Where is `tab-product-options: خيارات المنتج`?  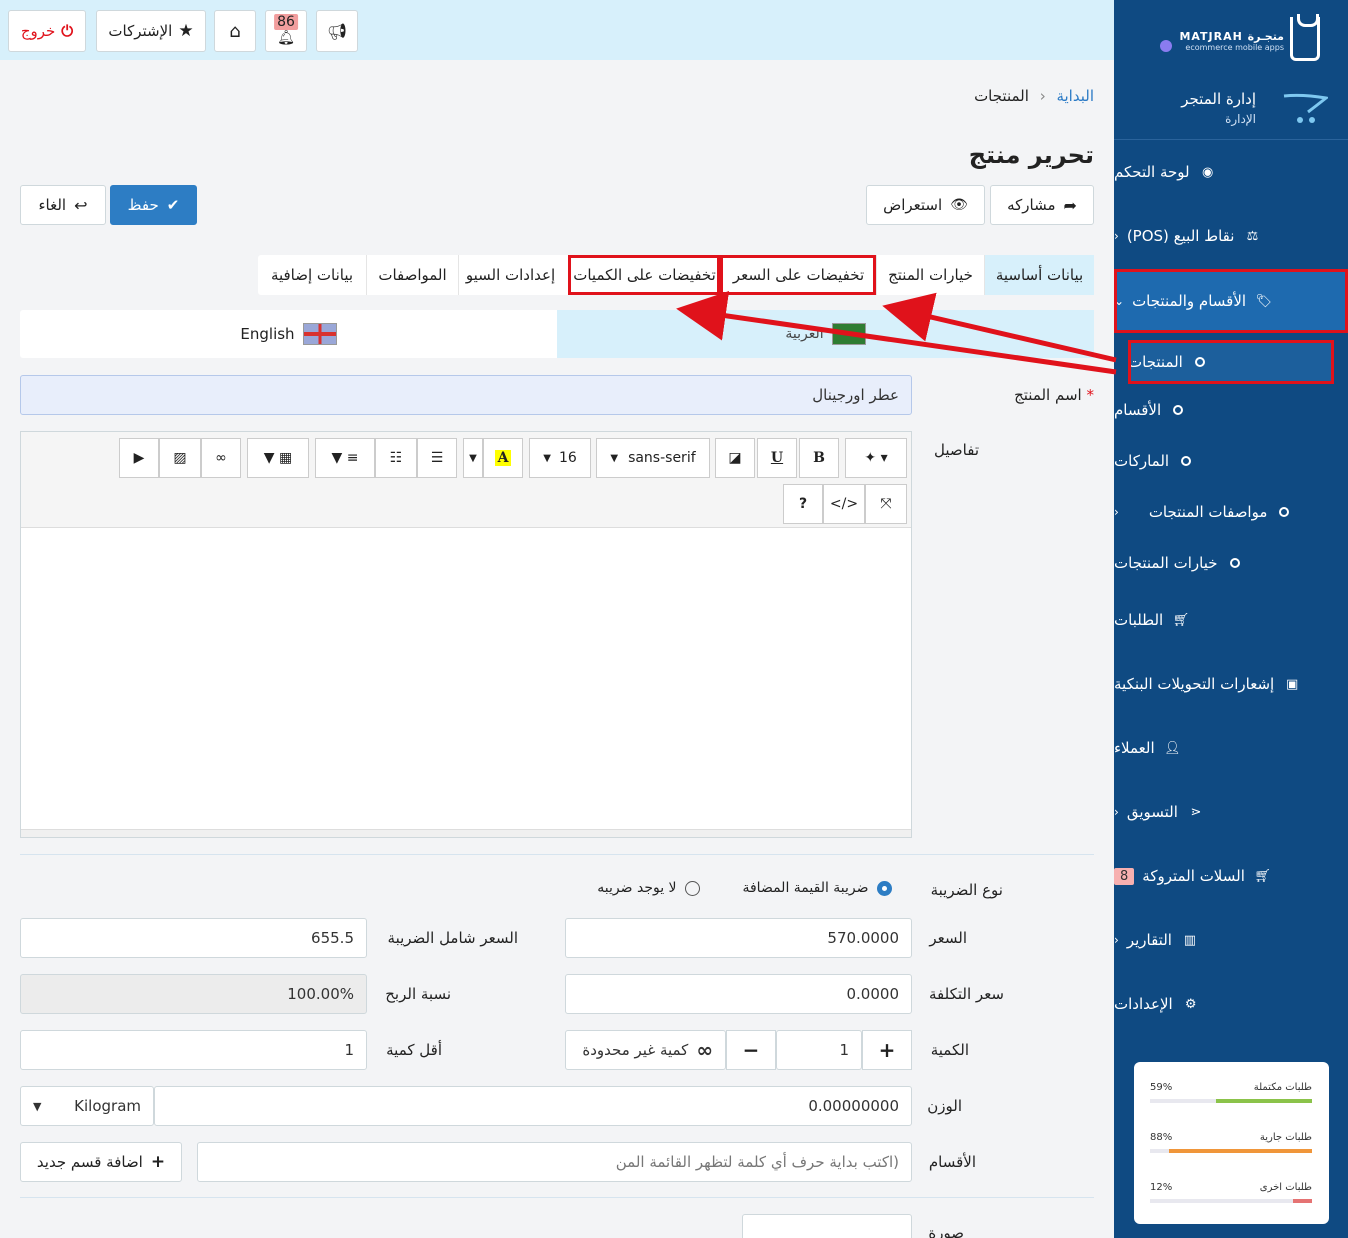 tab-product-options: خيارات المنتج is located at coordinates (930, 275).